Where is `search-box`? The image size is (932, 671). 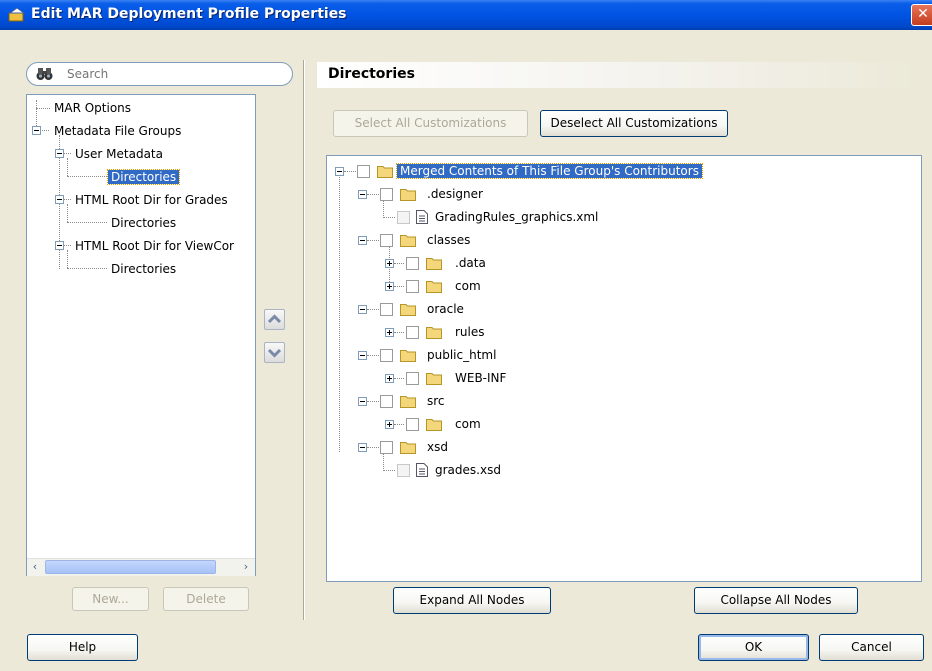 search-box is located at coordinates (159, 74).